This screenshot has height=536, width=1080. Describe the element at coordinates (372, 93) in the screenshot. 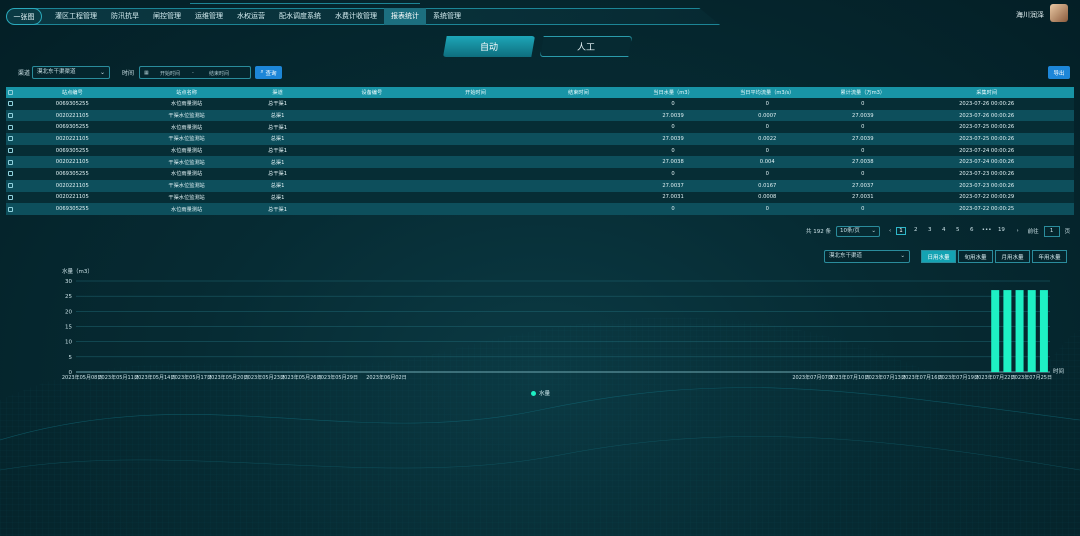

I see `column-header: 设备编号` at that location.